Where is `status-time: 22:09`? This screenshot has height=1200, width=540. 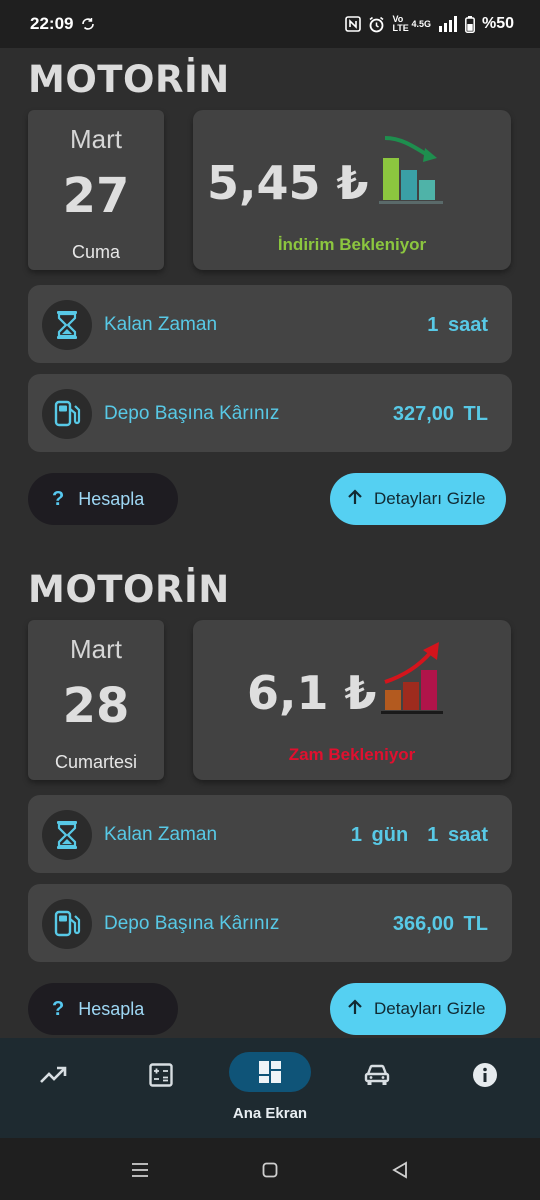
status-time: 22:09 is located at coordinates (52, 23).